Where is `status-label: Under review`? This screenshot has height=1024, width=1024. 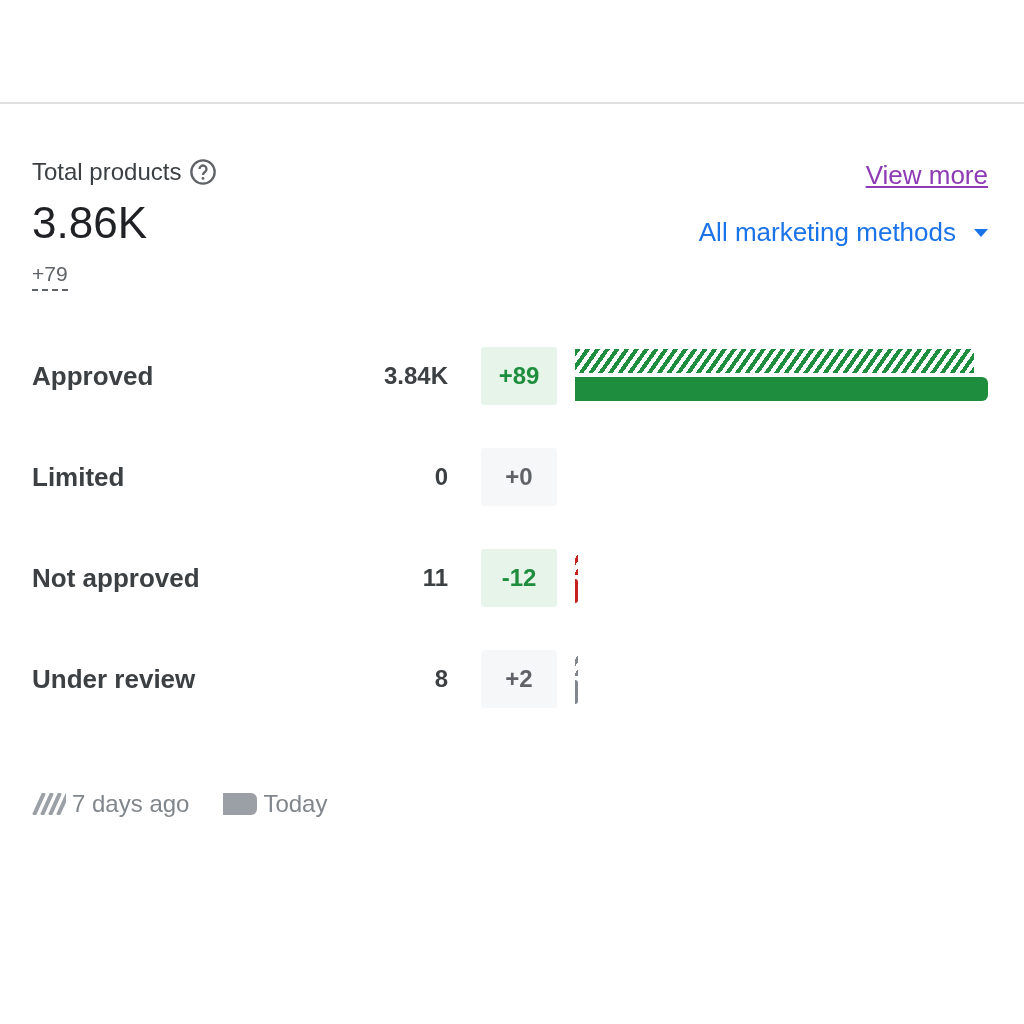 status-label: Under review is located at coordinates (114, 679).